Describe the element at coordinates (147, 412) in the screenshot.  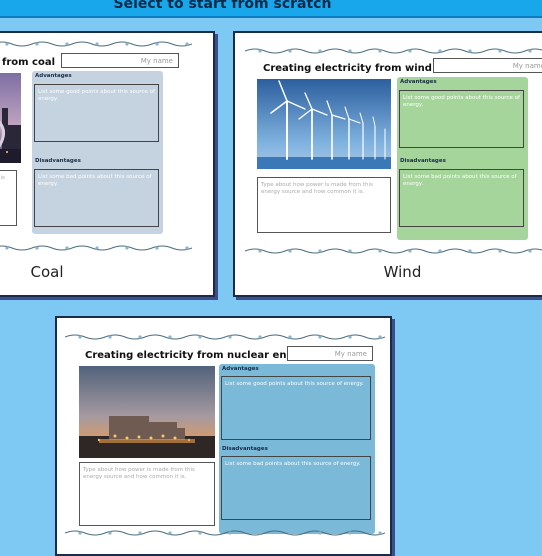
I see `nuclear-plant-photo` at that location.